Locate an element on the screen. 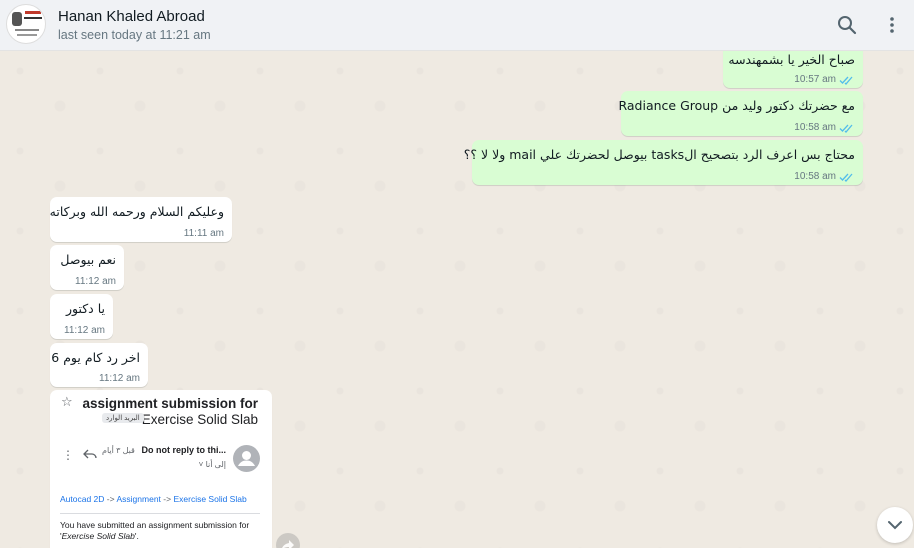 Image resolution: width=914 pixels, height=548 pixels. breadcrumb-item: Exercise Solid Slab is located at coordinates (210, 499).